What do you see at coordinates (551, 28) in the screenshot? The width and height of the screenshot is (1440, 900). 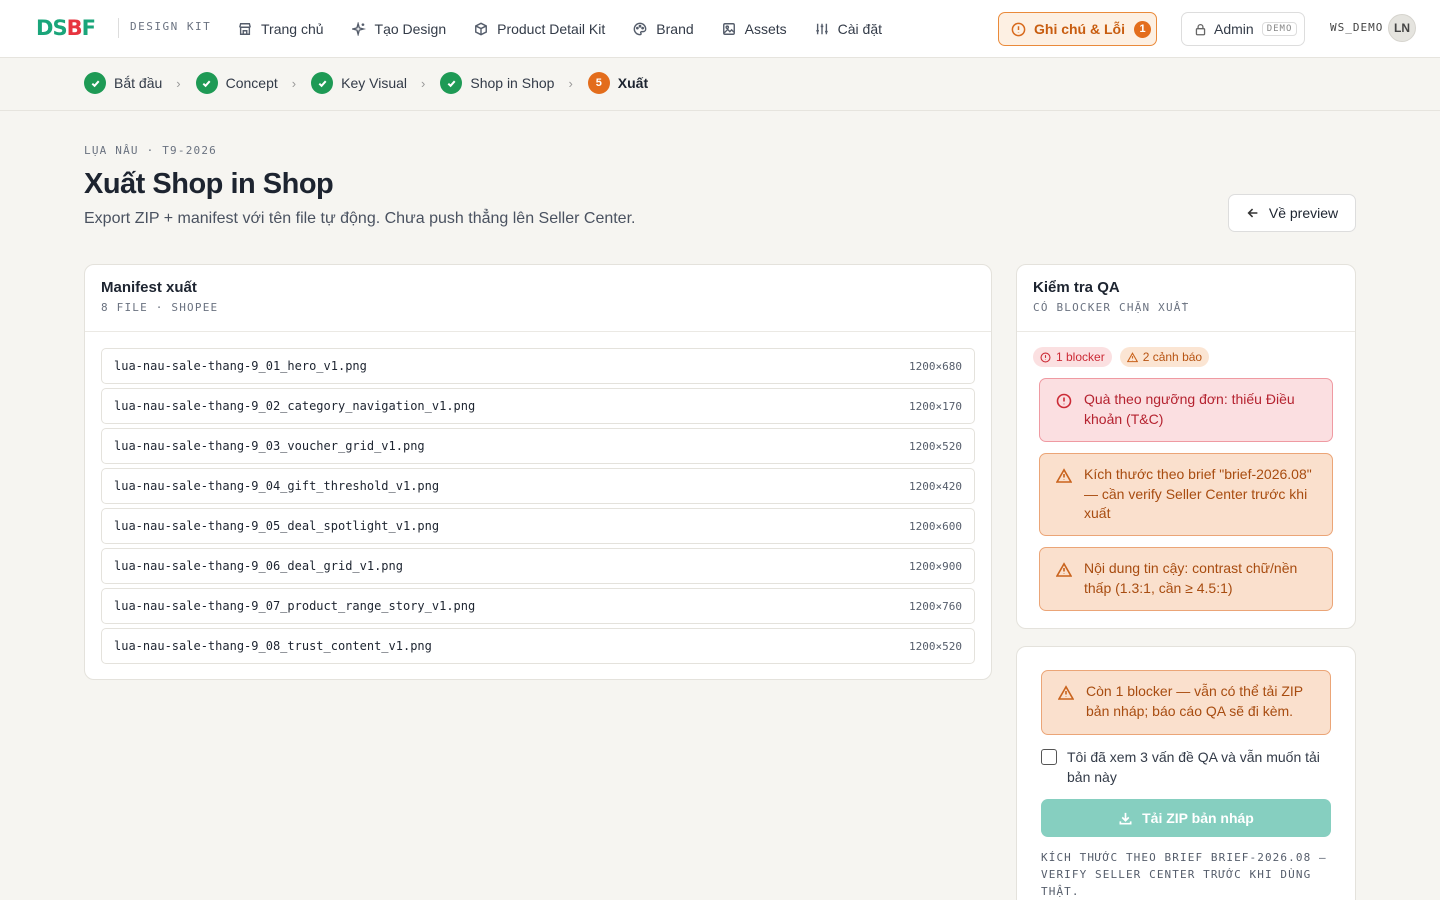 I see `nav-item-label: Product Detail Kit` at bounding box center [551, 28].